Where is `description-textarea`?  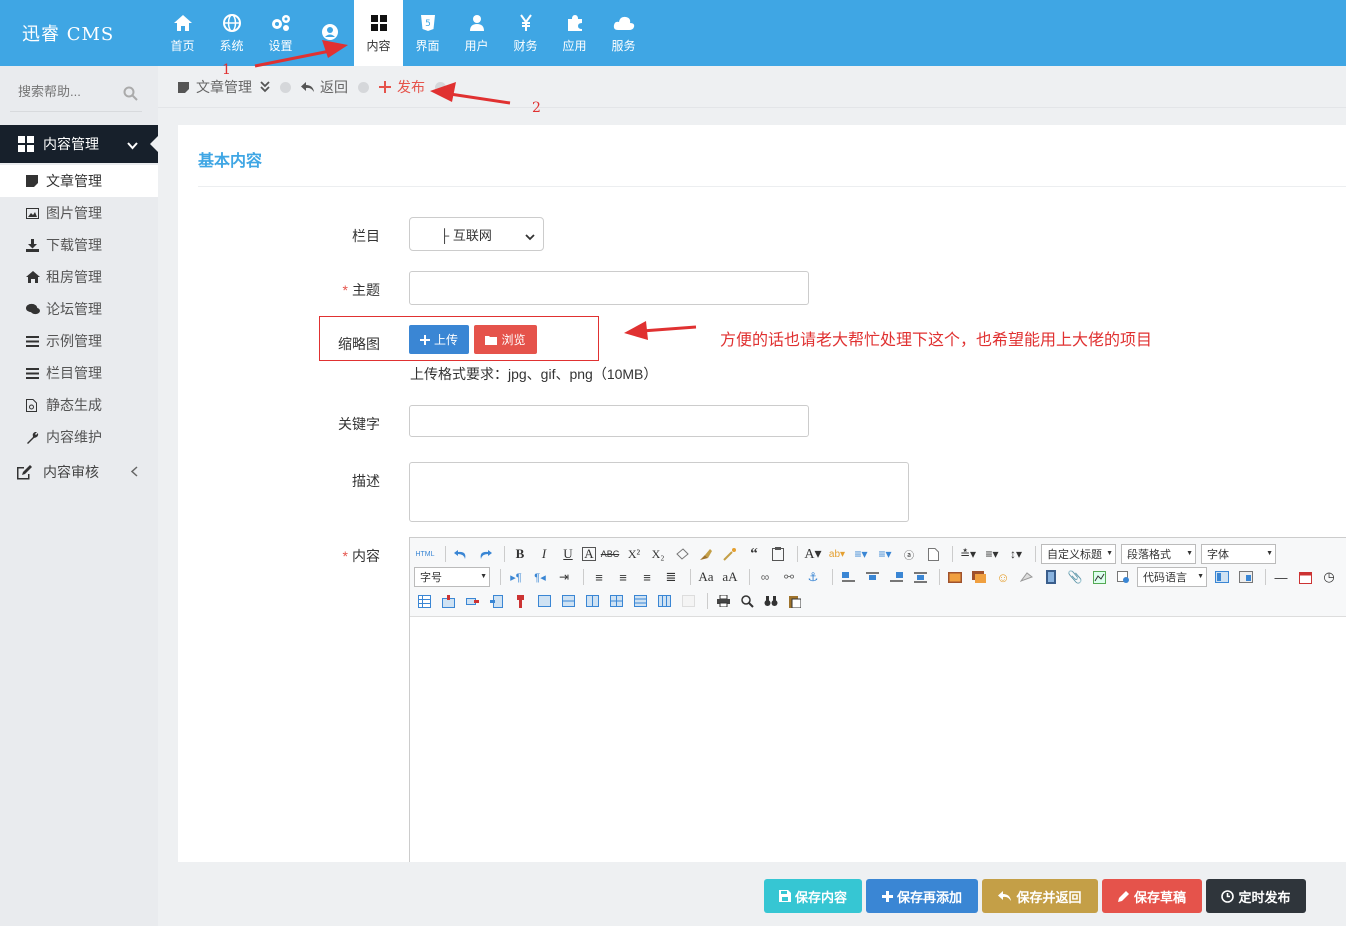
description-textarea is located at coordinates (659, 492).